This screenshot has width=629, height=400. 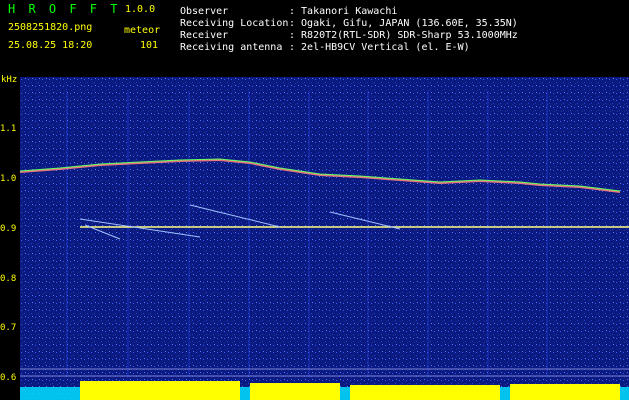 What do you see at coordinates (8, 179) in the screenshot?
I see `y-tick-1-0: 1.0` at bounding box center [8, 179].